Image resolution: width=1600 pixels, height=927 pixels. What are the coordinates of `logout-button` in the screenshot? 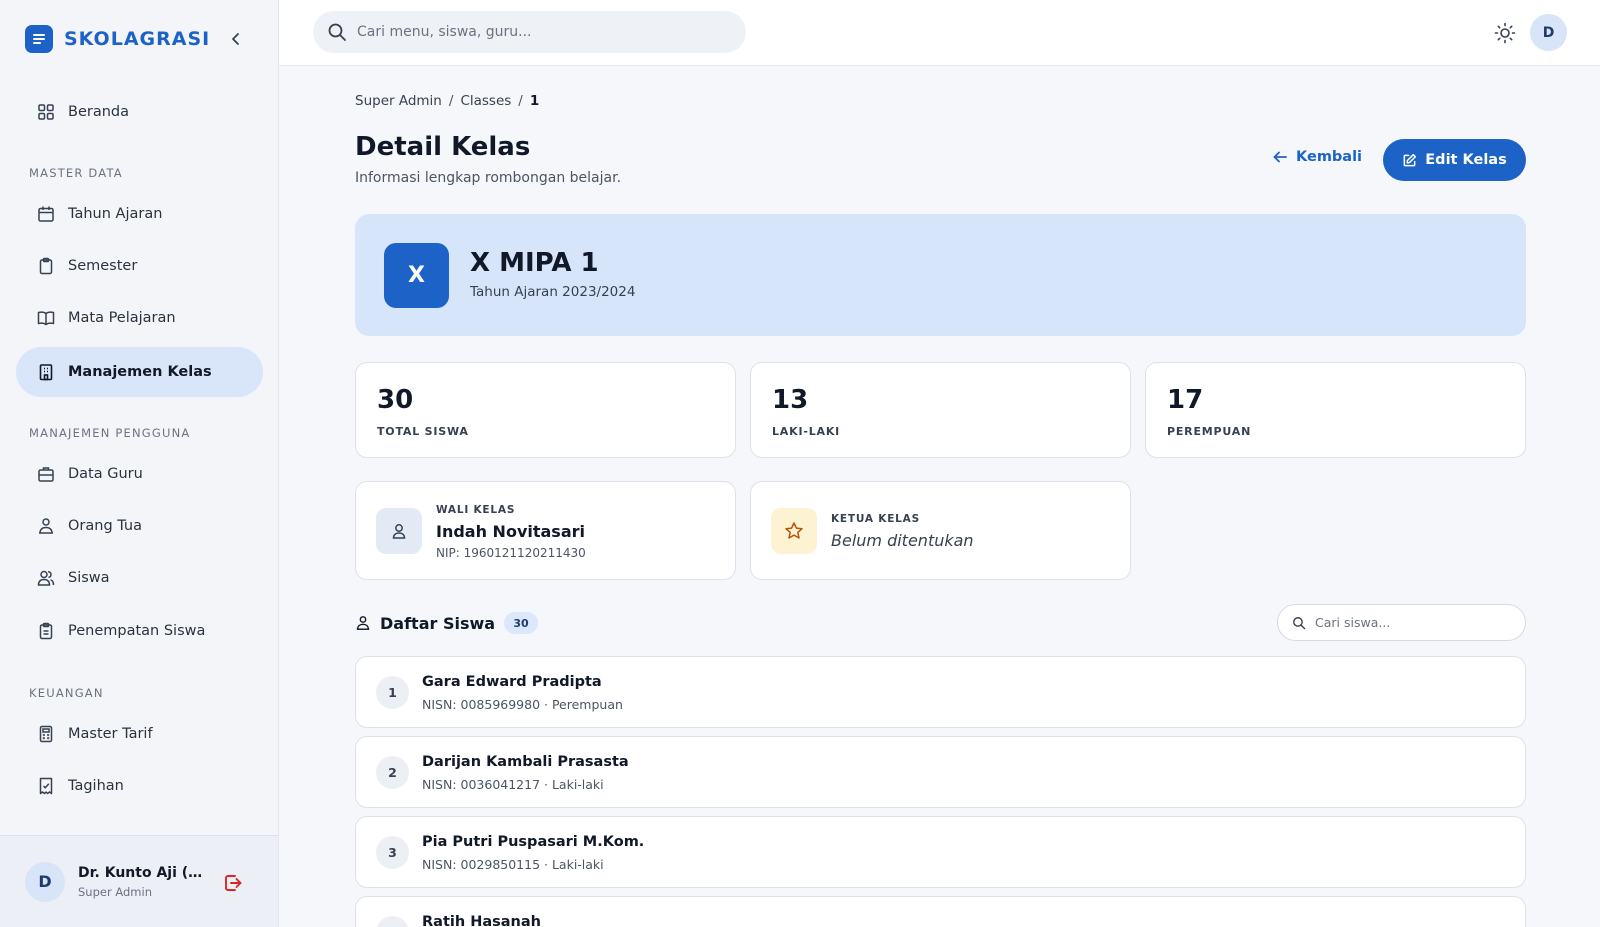 It's located at (233, 883).